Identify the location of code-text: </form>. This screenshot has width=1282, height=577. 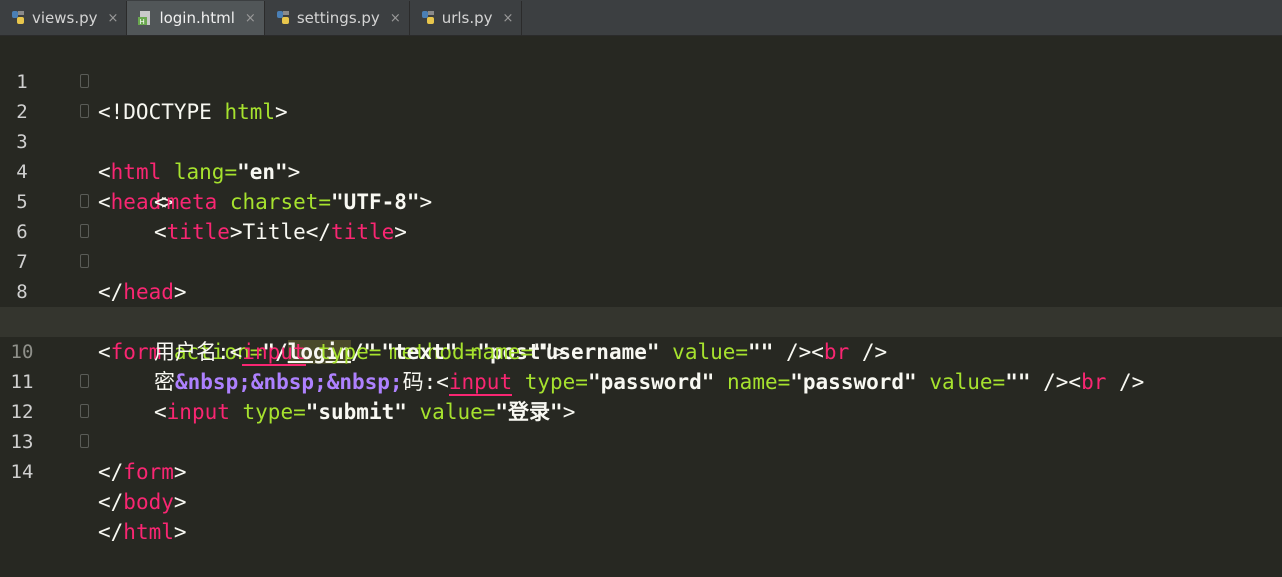
(142, 472).